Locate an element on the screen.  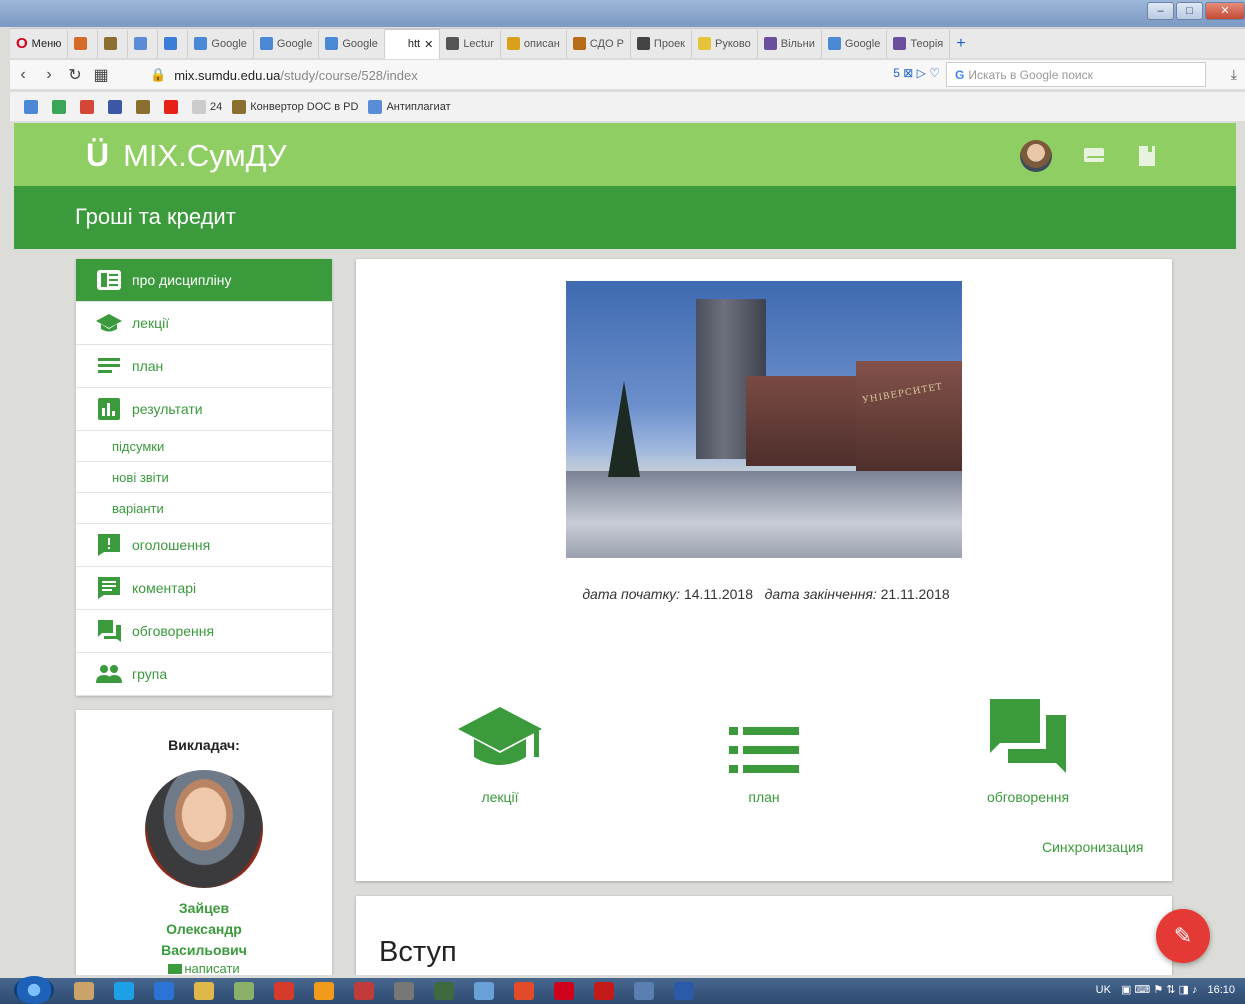
edit-fab-button: ✎ is located at coordinates (1183, 936).